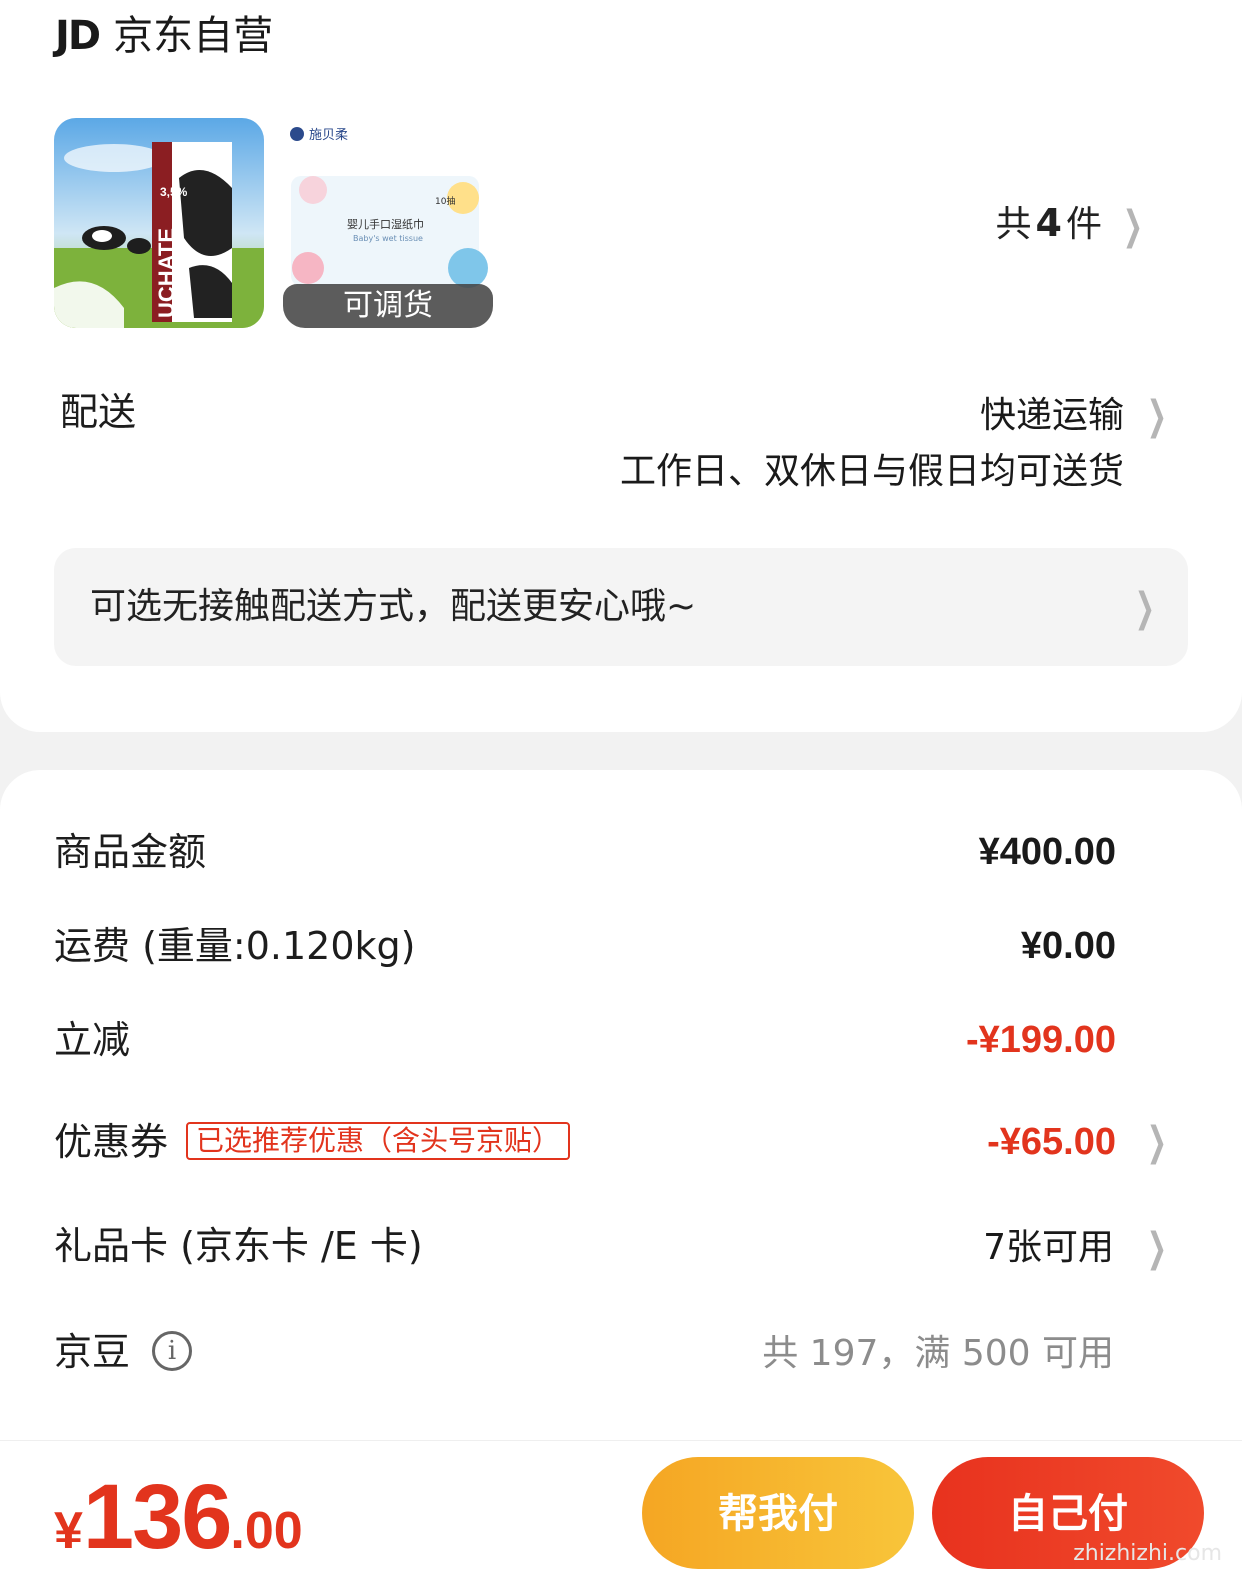 The width and height of the screenshot is (1242, 1589). I want to click on milk-brand-label: UCHATE, so click(166, 273).